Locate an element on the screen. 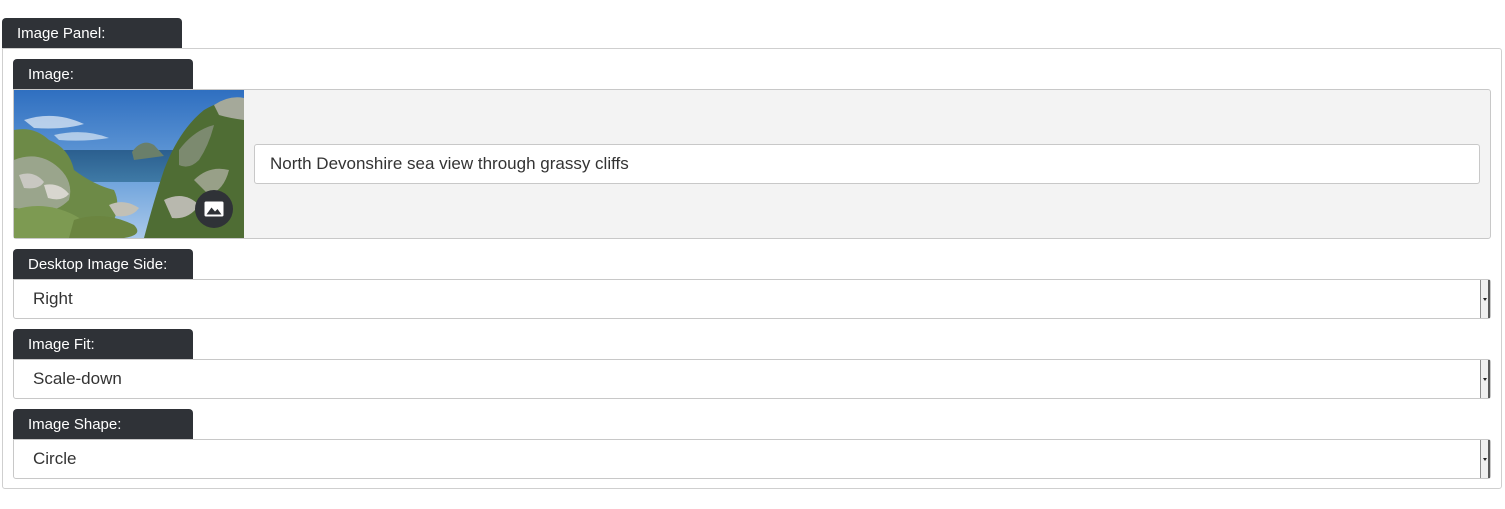 The width and height of the screenshot is (1505, 509). desktop-image-side-select: Right is located at coordinates (752, 299).